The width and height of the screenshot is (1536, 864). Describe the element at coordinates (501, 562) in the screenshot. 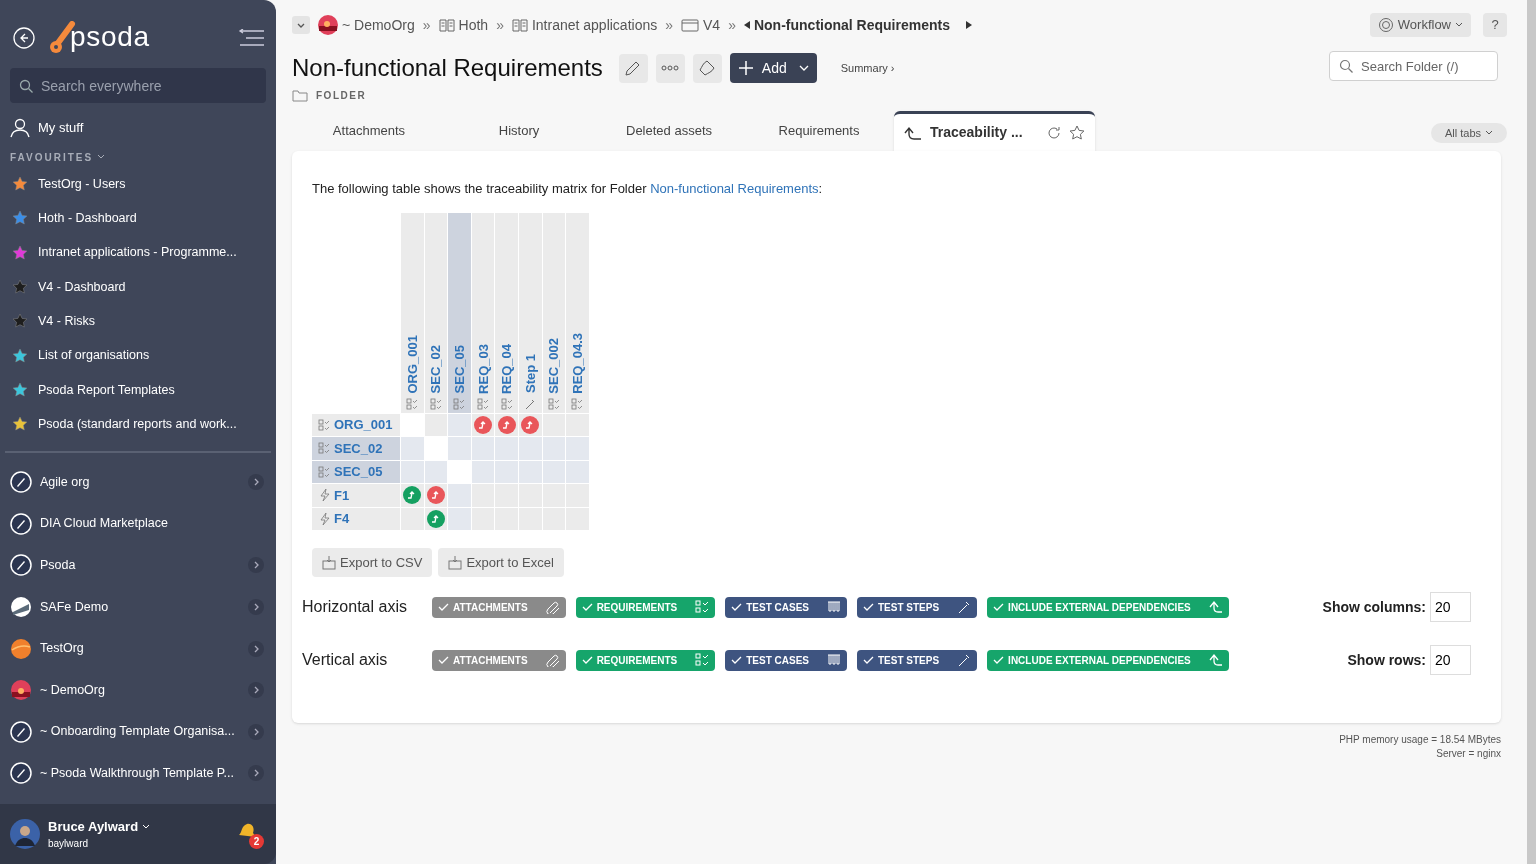

I see `export-button: Export to Excel` at that location.